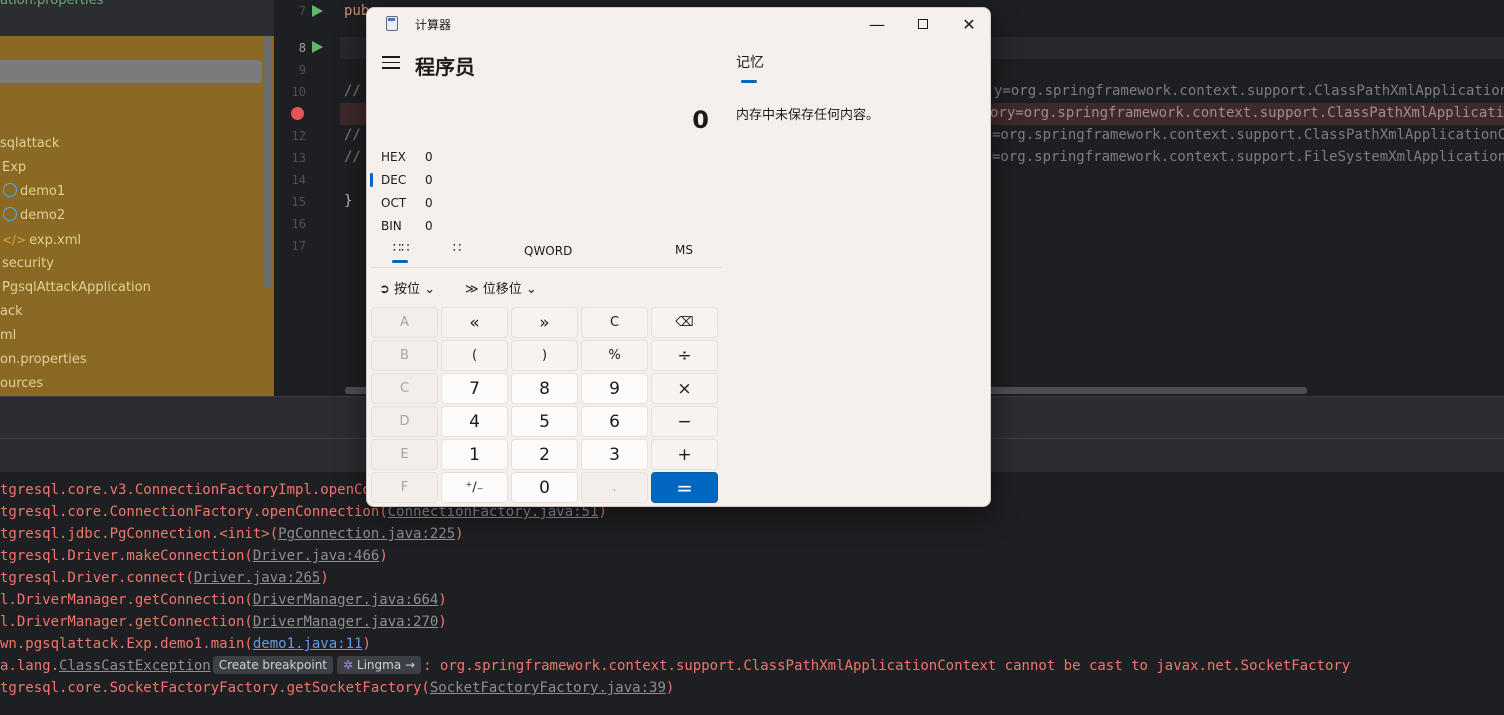 The width and height of the screenshot is (1504, 715). Describe the element at coordinates (501, 287) in the screenshot. I see `bitshift-dropdown: ≫ 位移位 ⌄` at that location.